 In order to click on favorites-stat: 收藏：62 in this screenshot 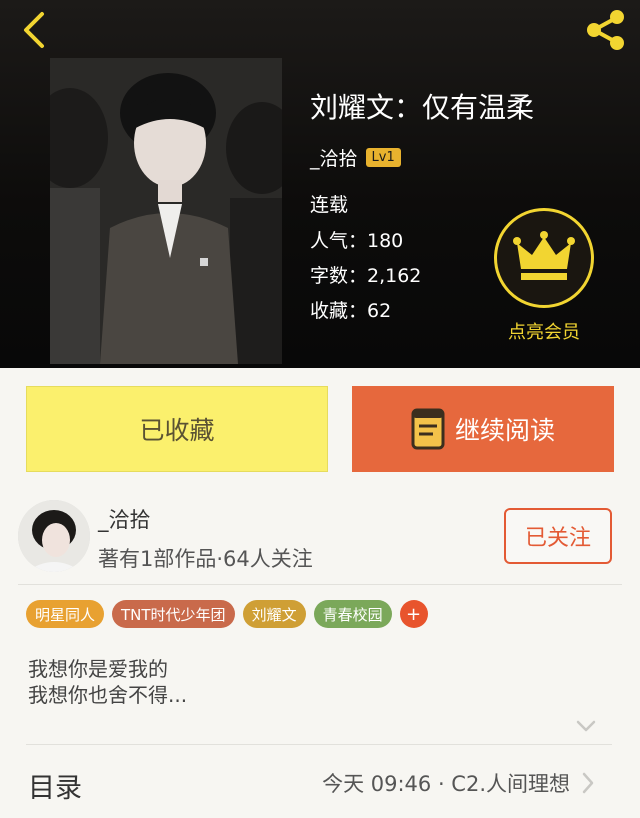, I will do `click(351, 311)`.